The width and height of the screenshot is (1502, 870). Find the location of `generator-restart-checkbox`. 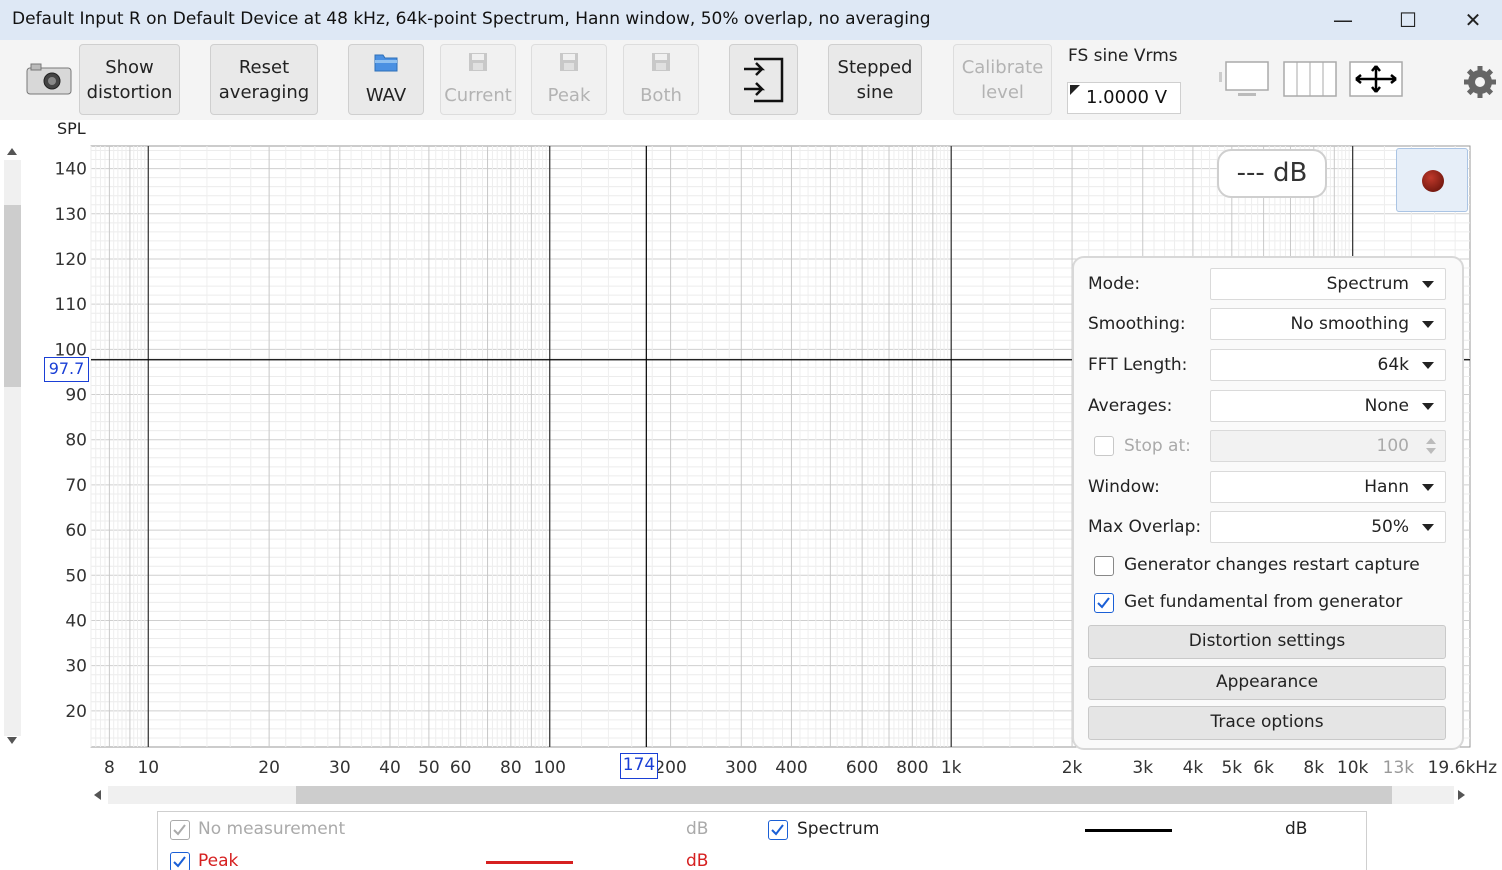

generator-restart-checkbox is located at coordinates (1104, 566).